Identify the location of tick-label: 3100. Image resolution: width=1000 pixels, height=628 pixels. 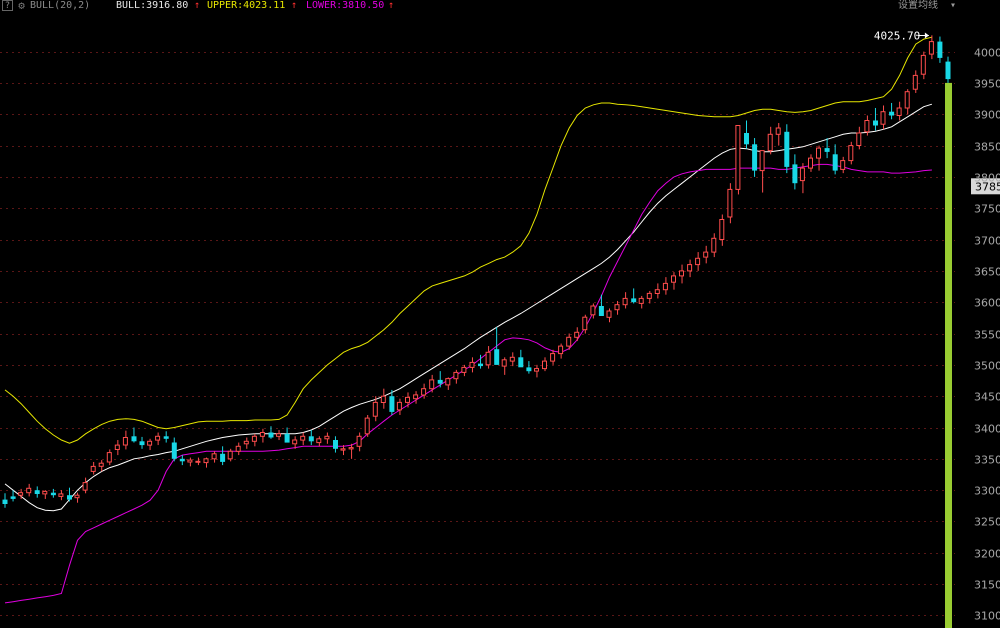
(987, 616).